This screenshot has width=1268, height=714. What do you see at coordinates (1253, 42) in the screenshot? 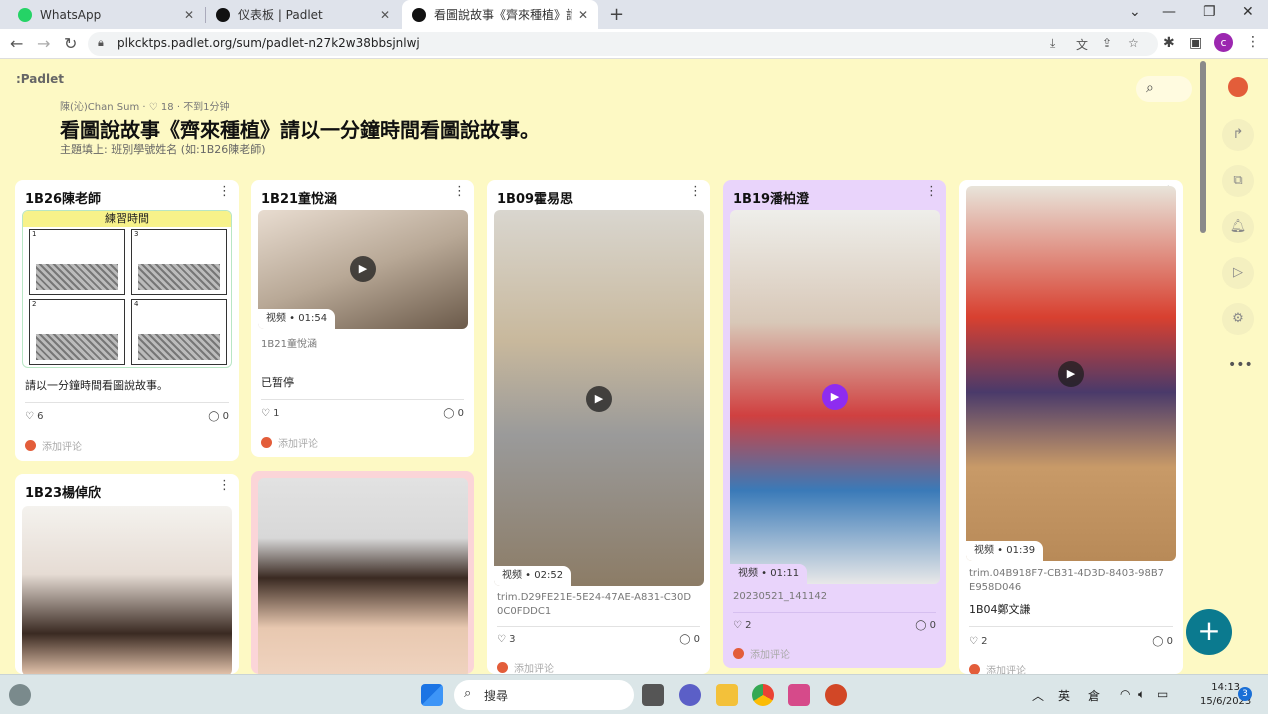
I see `browser-menu-icon: ⋮` at bounding box center [1253, 42].